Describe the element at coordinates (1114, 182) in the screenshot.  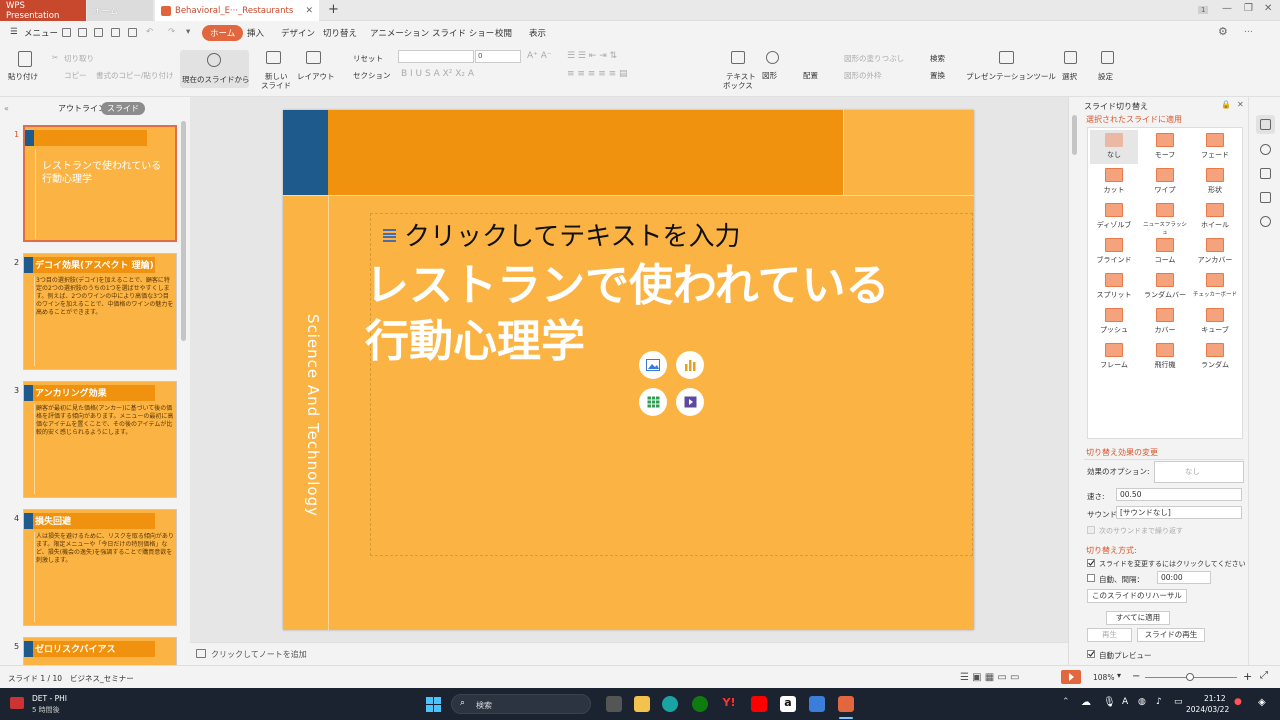
I see `transition-cut: カット` at that location.